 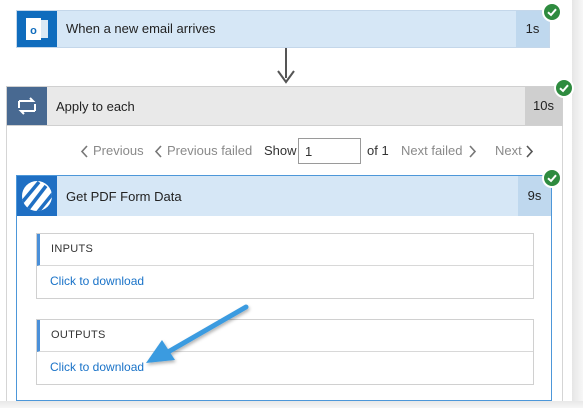 I want to click on inputs-header: INPUTS, so click(x=285, y=250).